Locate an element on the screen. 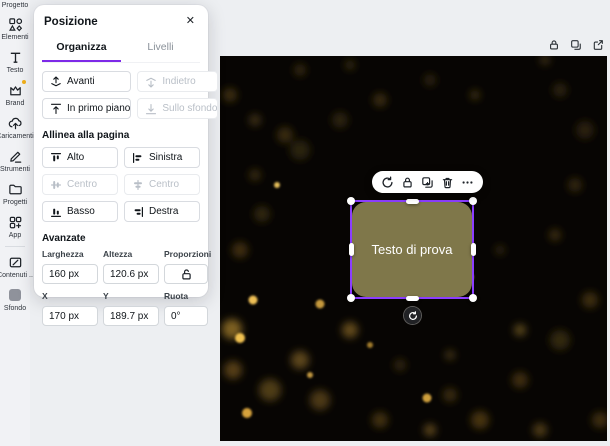 This screenshot has height=446, width=610. background-thumb-icon is located at coordinates (15, 295).